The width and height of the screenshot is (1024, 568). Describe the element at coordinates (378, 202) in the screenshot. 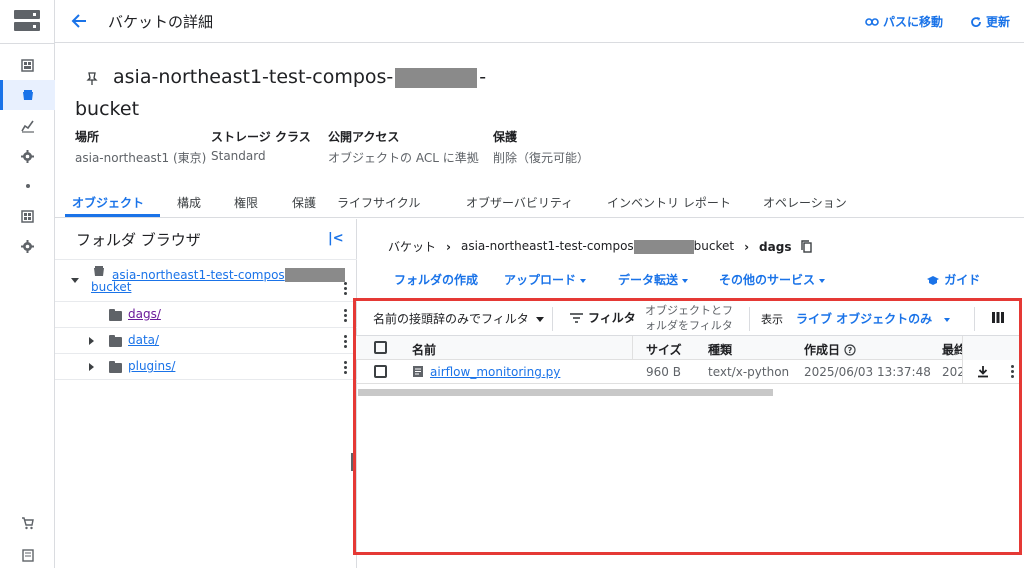

I see `tab-lifecycle: ライフサイクル` at that location.